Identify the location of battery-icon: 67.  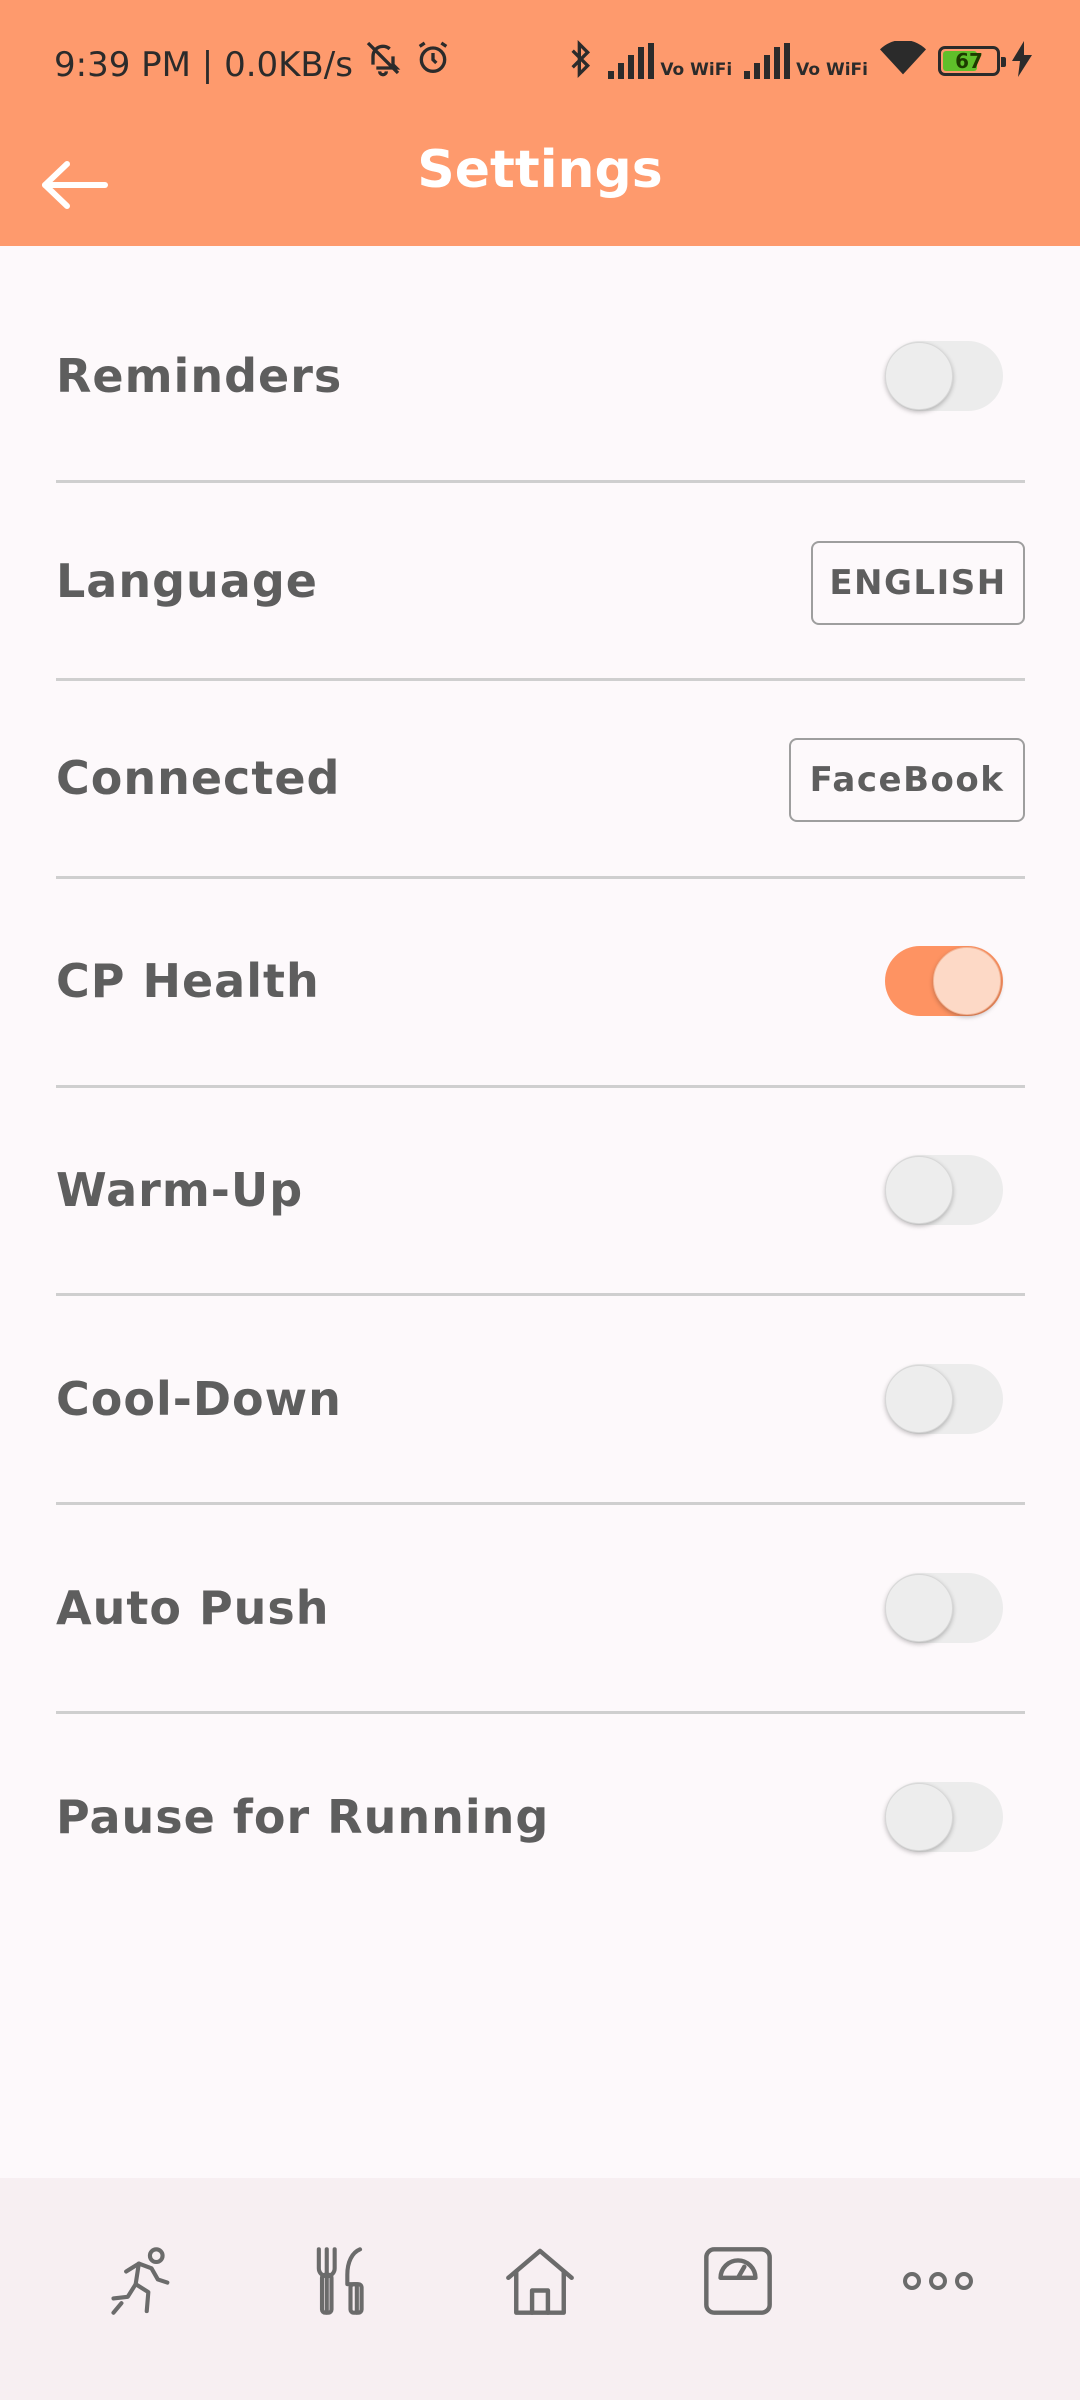
(972, 61).